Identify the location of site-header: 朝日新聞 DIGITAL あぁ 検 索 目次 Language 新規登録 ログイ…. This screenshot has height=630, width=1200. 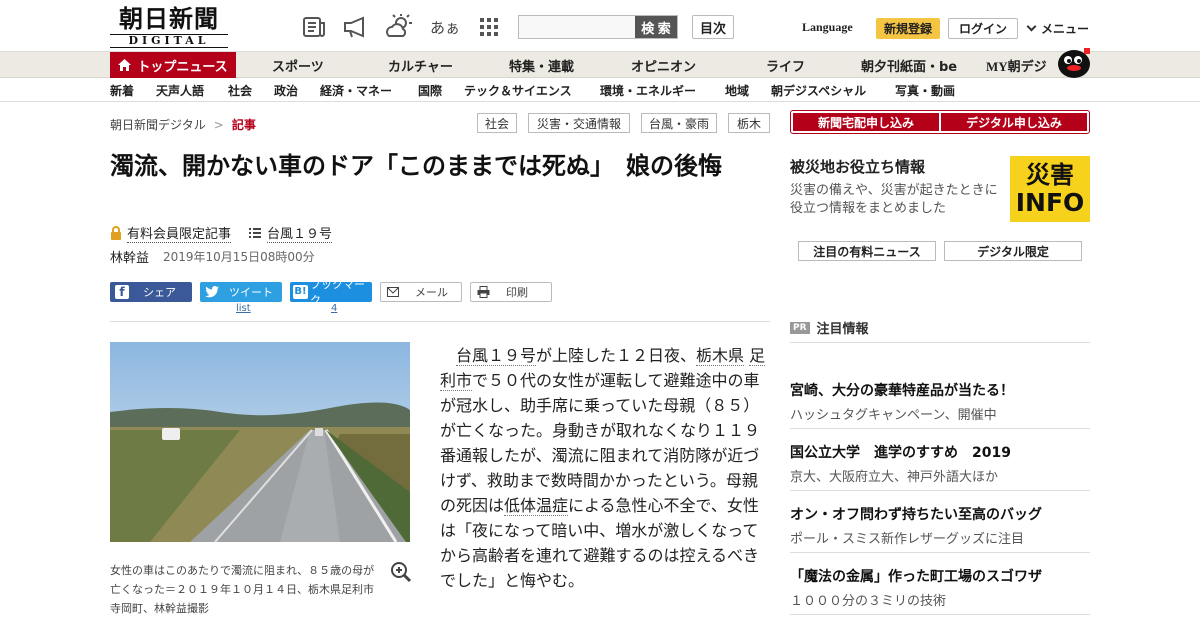
(600, 26).